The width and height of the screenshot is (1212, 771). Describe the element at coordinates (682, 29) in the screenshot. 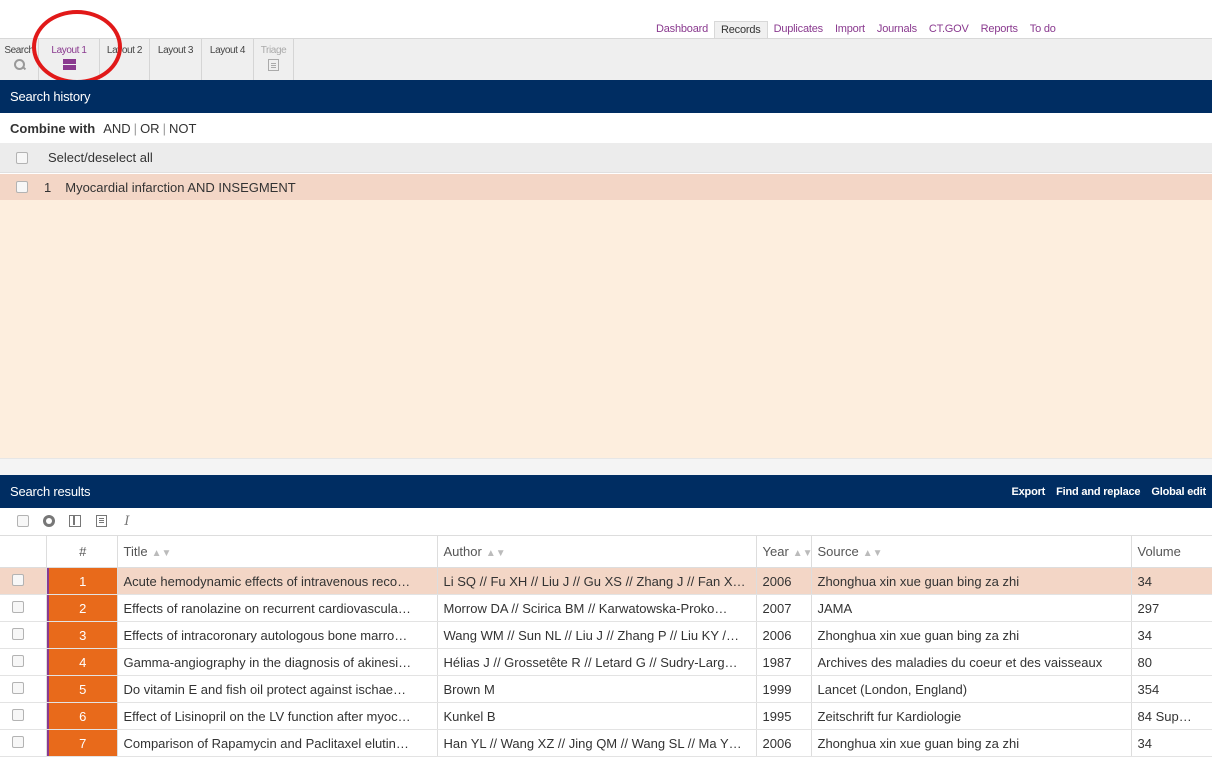

I see `nav-dashboard: Dashboard` at that location.